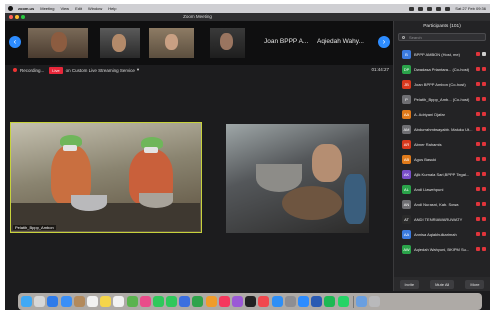  I want to click on participant-row: JB Joan BPPP Ambon (Co-host), so click(442, 84).